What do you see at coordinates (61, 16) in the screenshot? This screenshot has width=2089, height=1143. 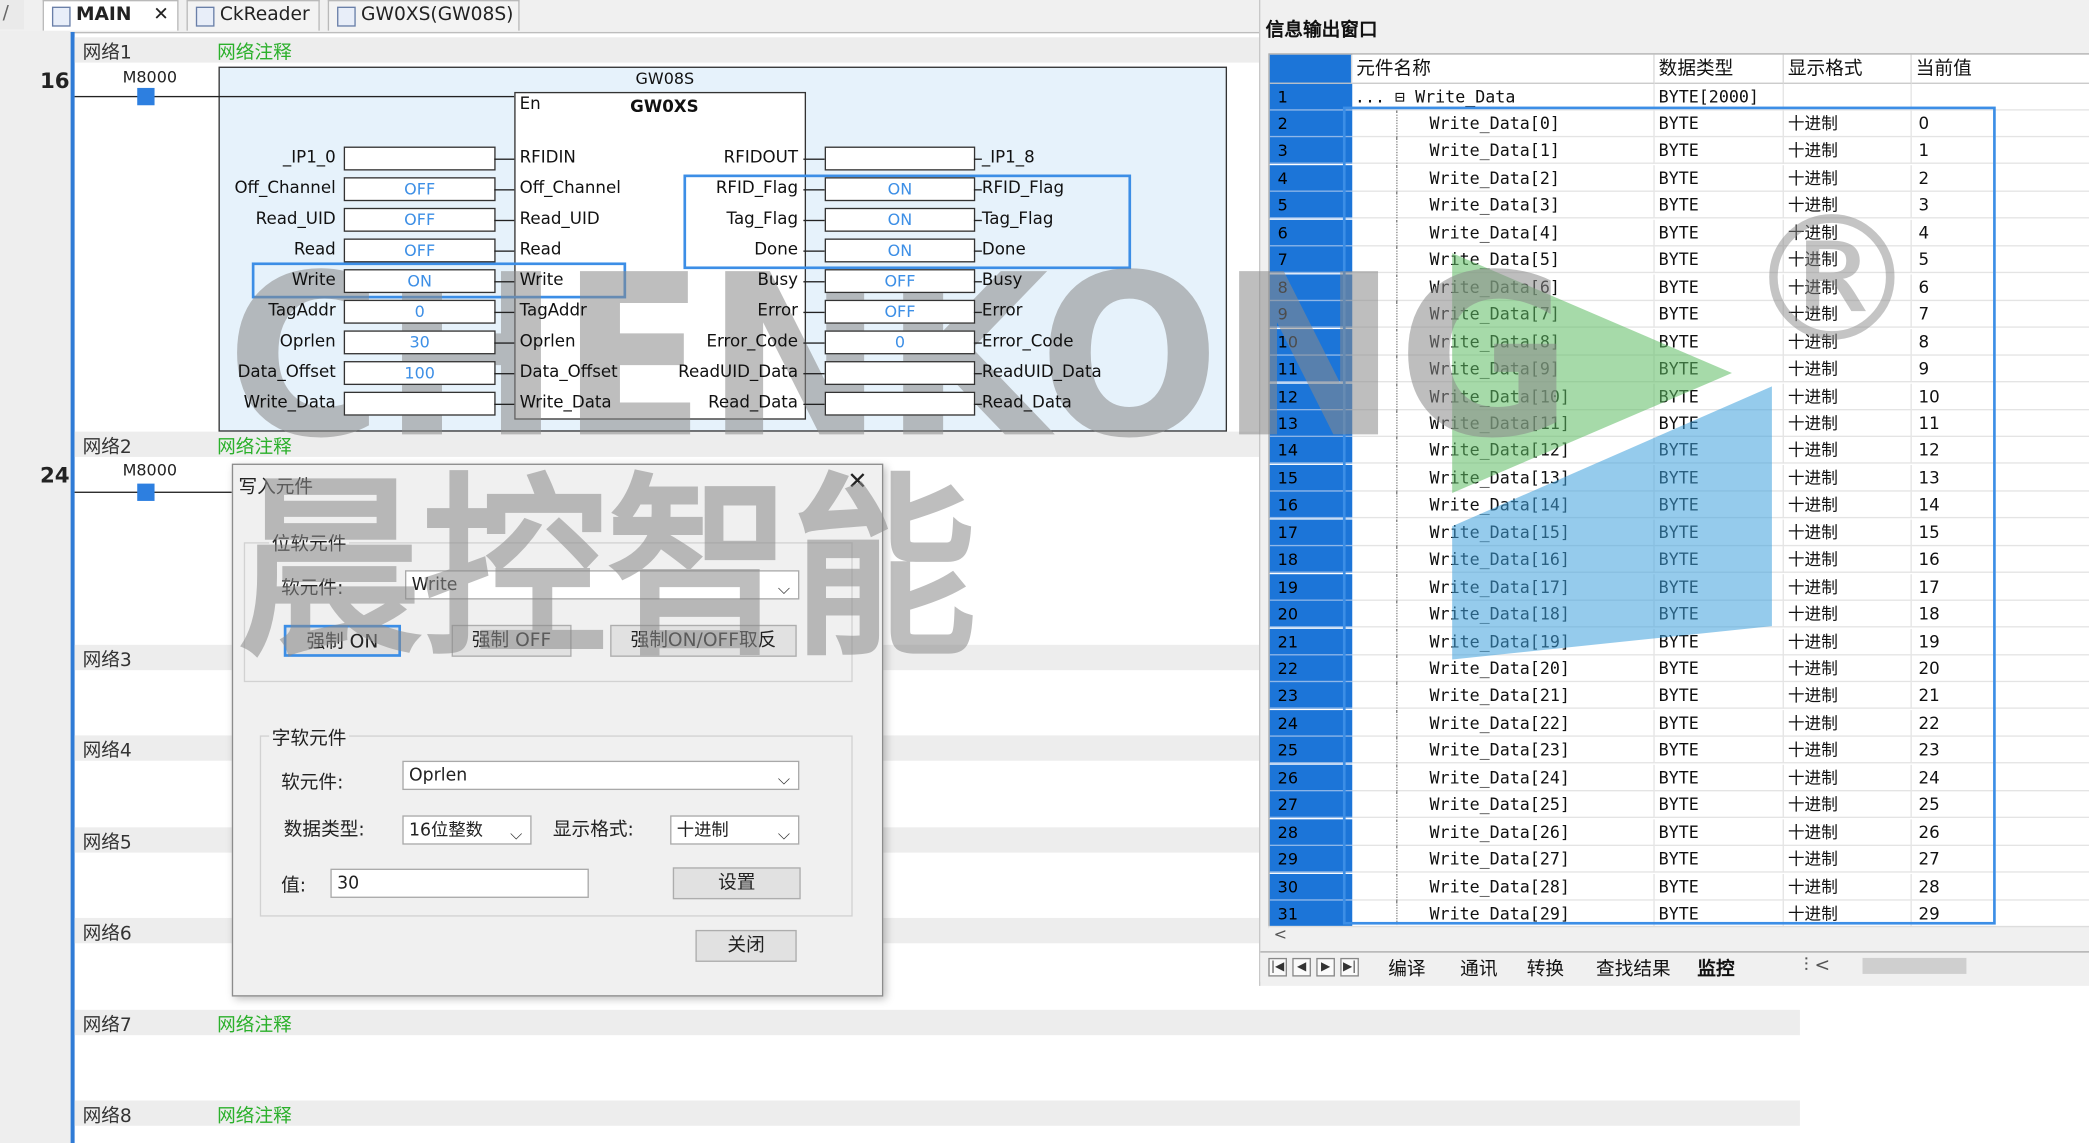 I see `ladder-doc-icon` at bounding box center [61, 16].